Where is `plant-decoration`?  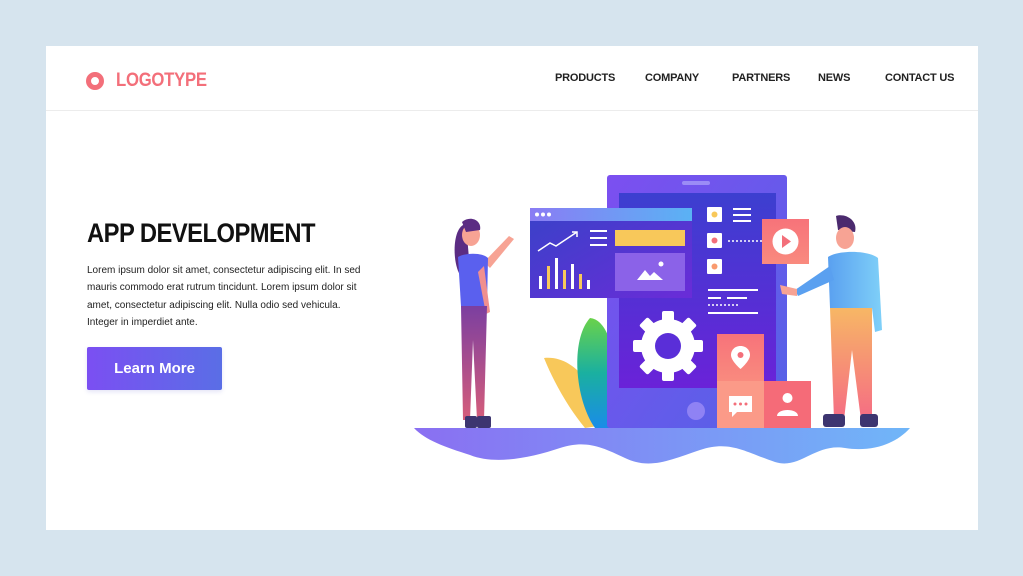 plant-decoration is located at coordinates (580, 373).